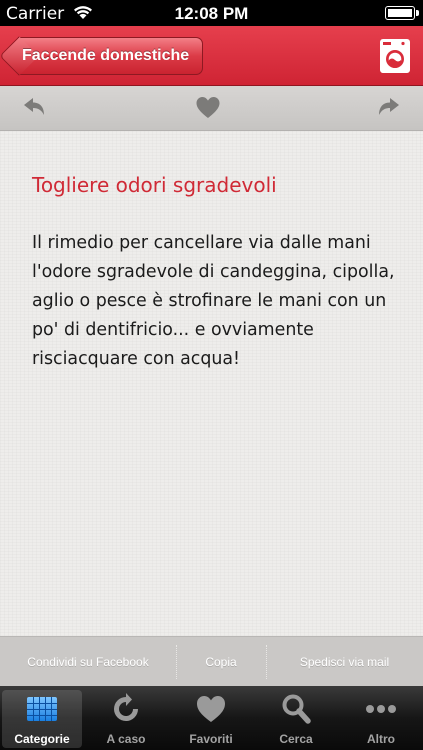  I want to click on action-toolbar, so click(211, 108).